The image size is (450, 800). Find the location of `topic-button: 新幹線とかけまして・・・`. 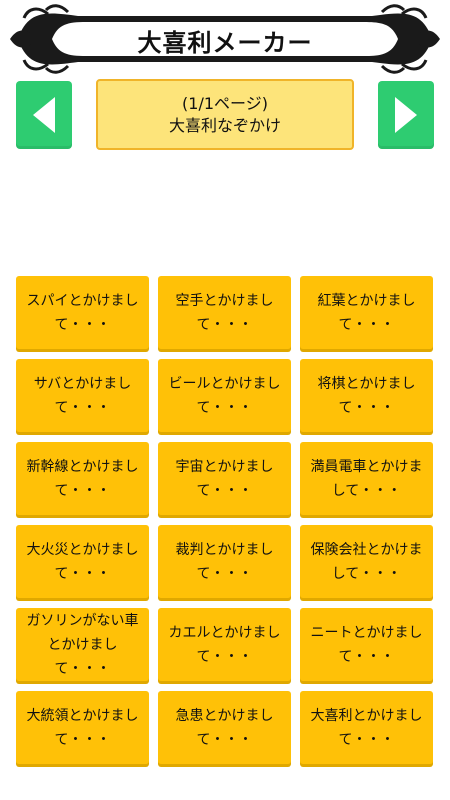

topic-button: 新幹線とかけまして・・・ is located at coordinates (82, 478).